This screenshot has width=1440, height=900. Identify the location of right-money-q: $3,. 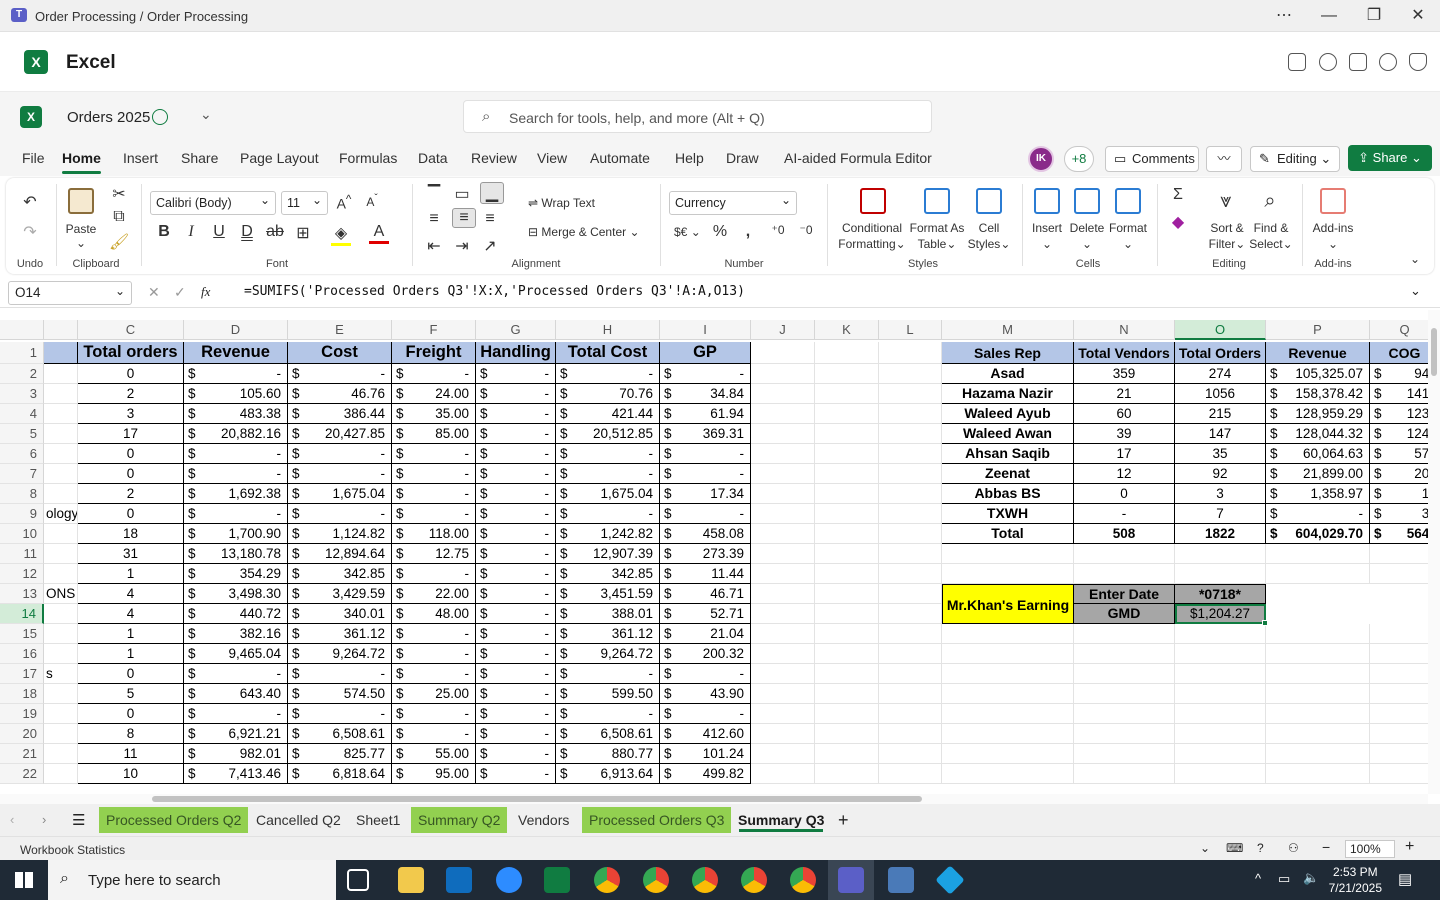
(1399, 514).